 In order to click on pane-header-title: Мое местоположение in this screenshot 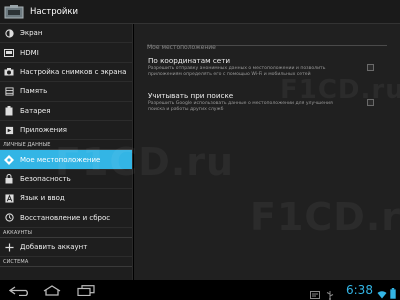, I will do `click(181, 47)`.